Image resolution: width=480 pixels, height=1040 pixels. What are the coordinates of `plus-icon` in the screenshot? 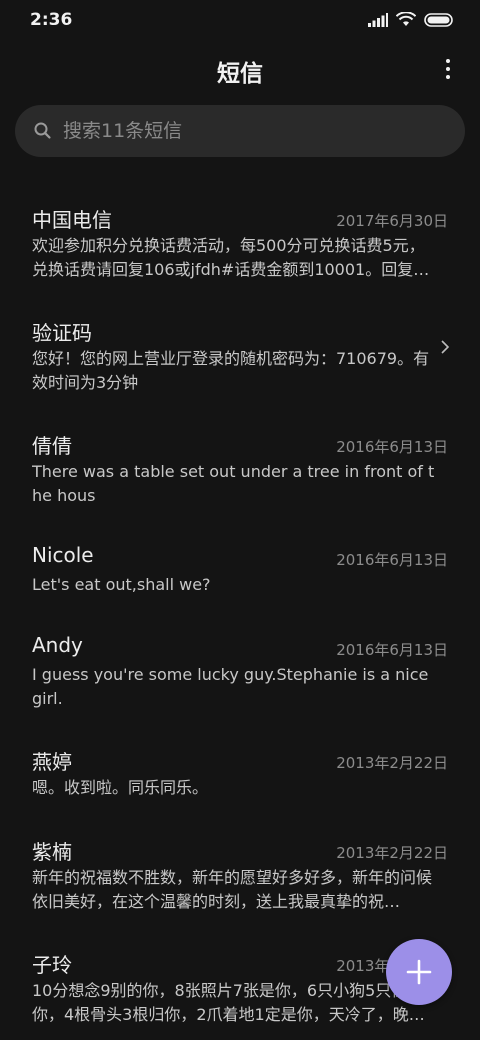 It's located at (419, 972).